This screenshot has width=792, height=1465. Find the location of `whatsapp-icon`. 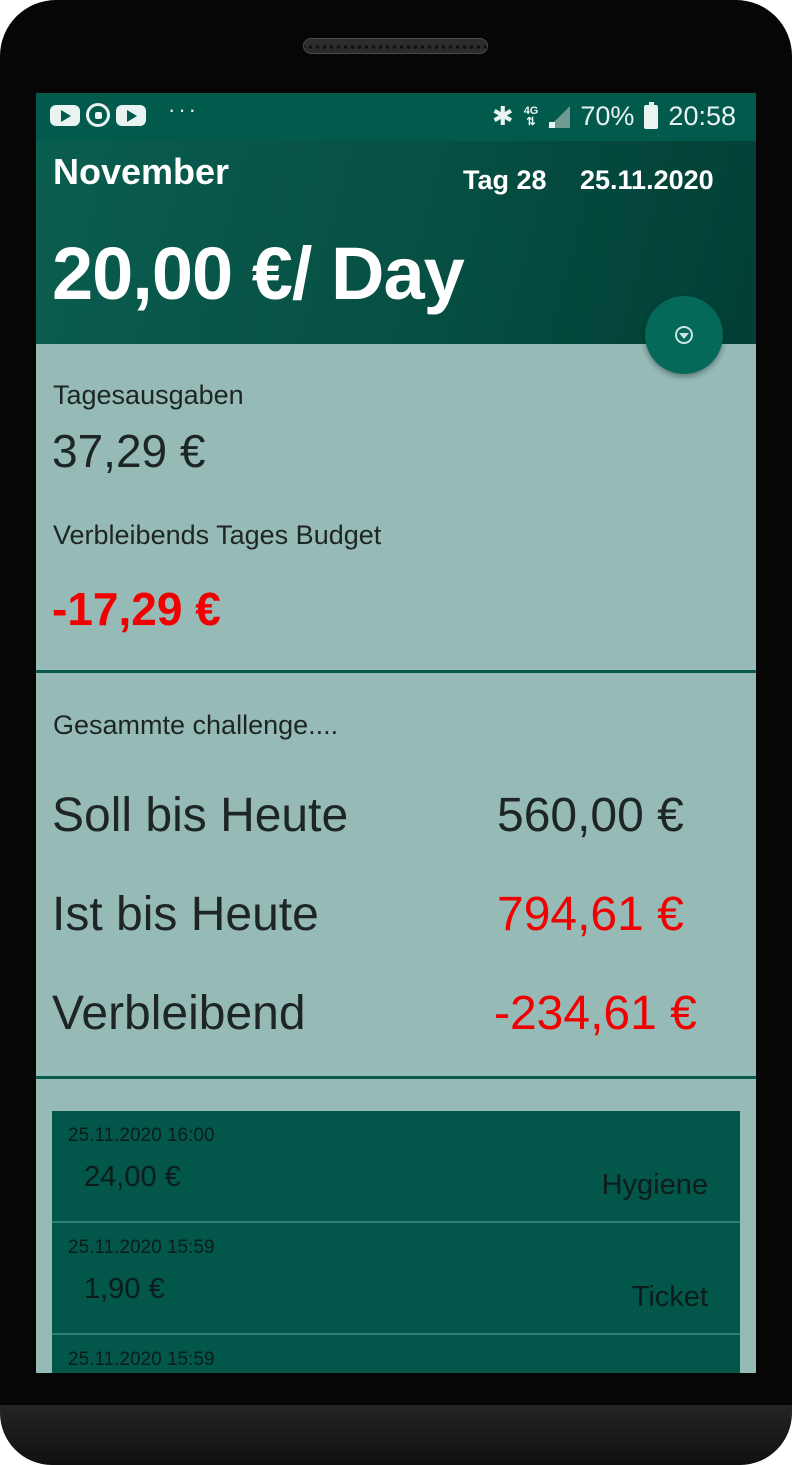

whatsapp-icon is located at coordinates (98, 115).